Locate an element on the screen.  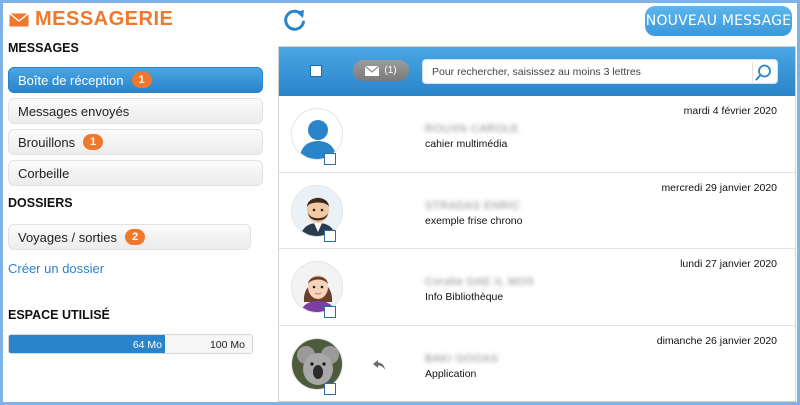
drafts-badge: 1 is located at coordinates (93, 142).